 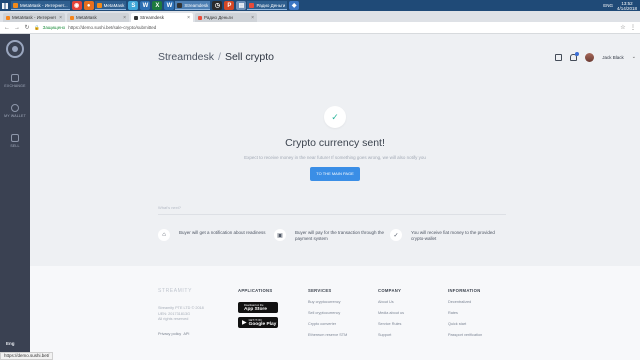 What do you see at coordinates (169, 334) in the screenshot?
I see `privacy-policy-link: Privacy policy` at bounding box center [169, 334].